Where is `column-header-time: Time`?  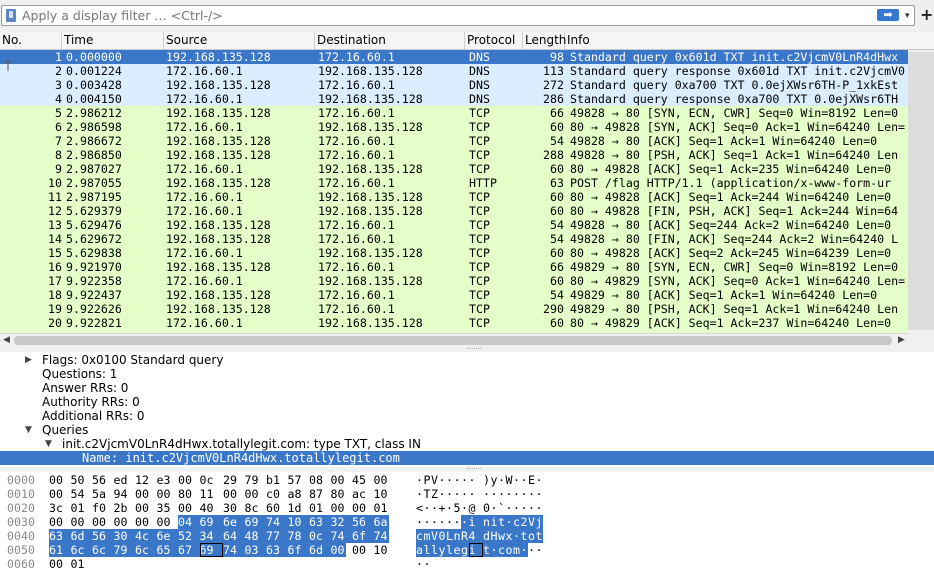 column-header-time: Time is located at coordinates (113, 40).